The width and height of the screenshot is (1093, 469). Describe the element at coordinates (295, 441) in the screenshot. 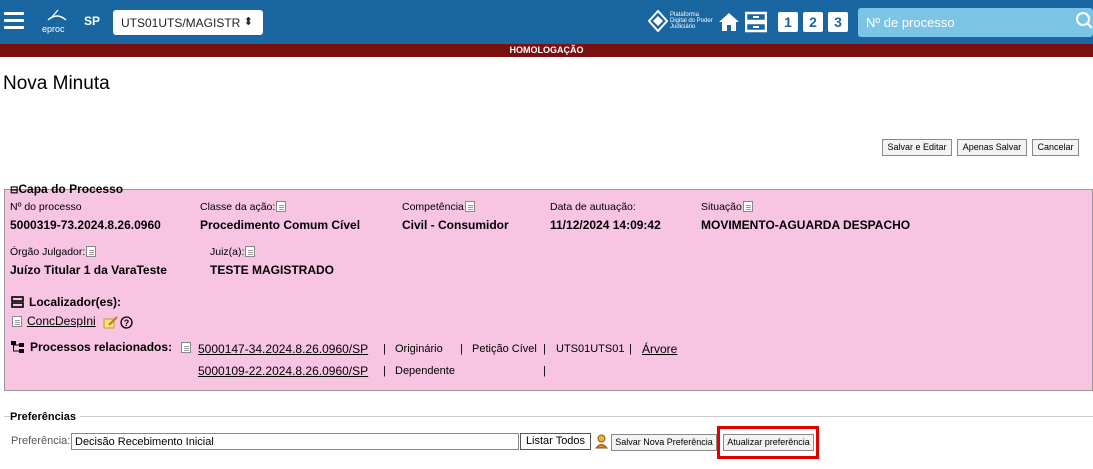

I see `preference-input` at that location.